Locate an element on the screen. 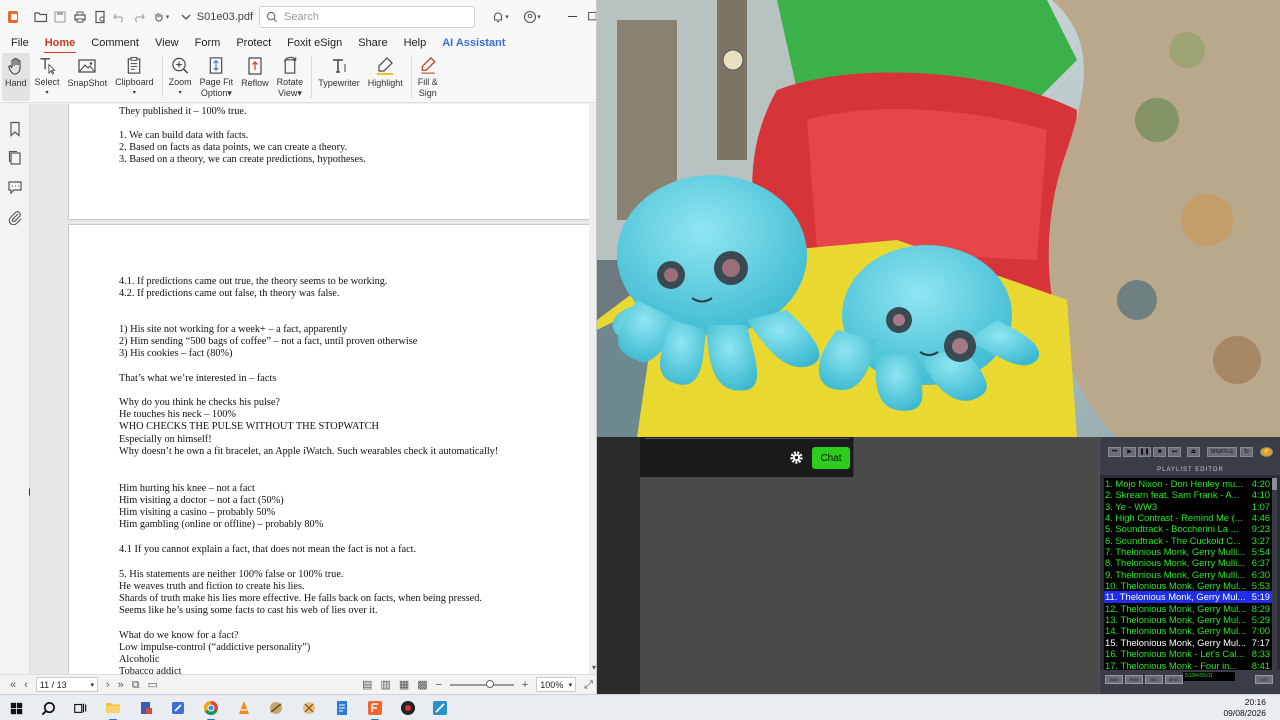 The width and height of the screenshot is (1280, 720). menu-form: Form is located at coordinates (208, 43).